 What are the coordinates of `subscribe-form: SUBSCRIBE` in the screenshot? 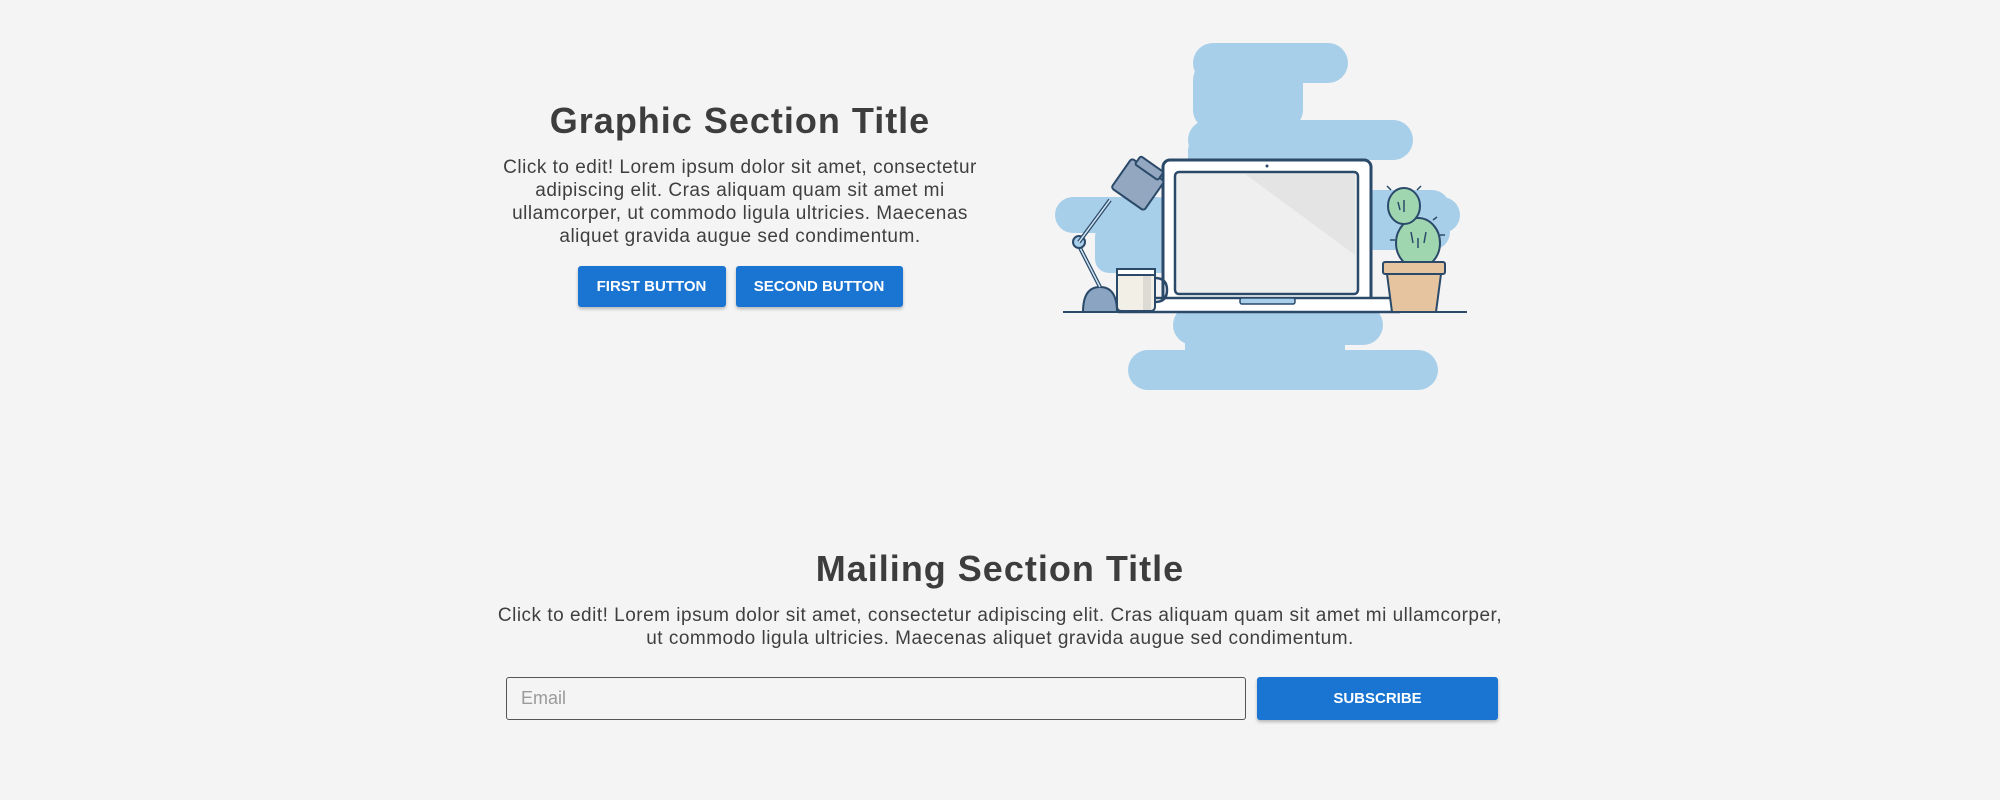 It's located at (1002, 699).